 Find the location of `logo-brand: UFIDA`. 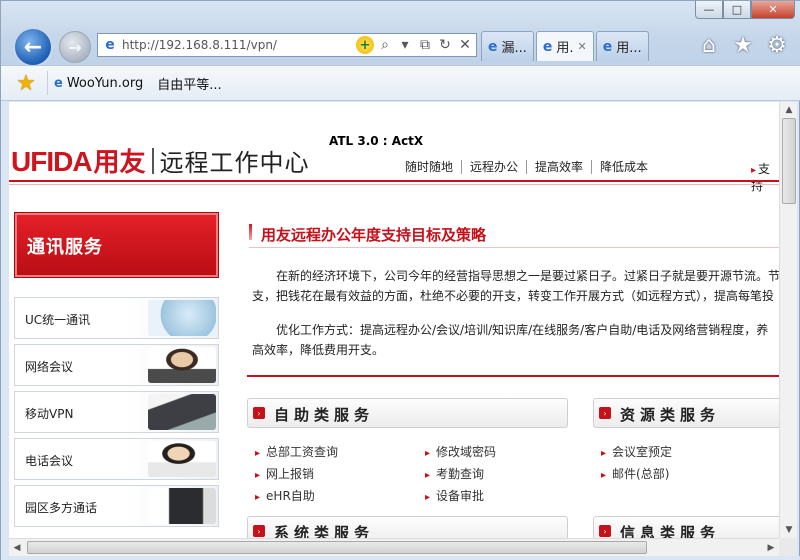

logo-brand: UFIDA is located at coordinates (52, 161).